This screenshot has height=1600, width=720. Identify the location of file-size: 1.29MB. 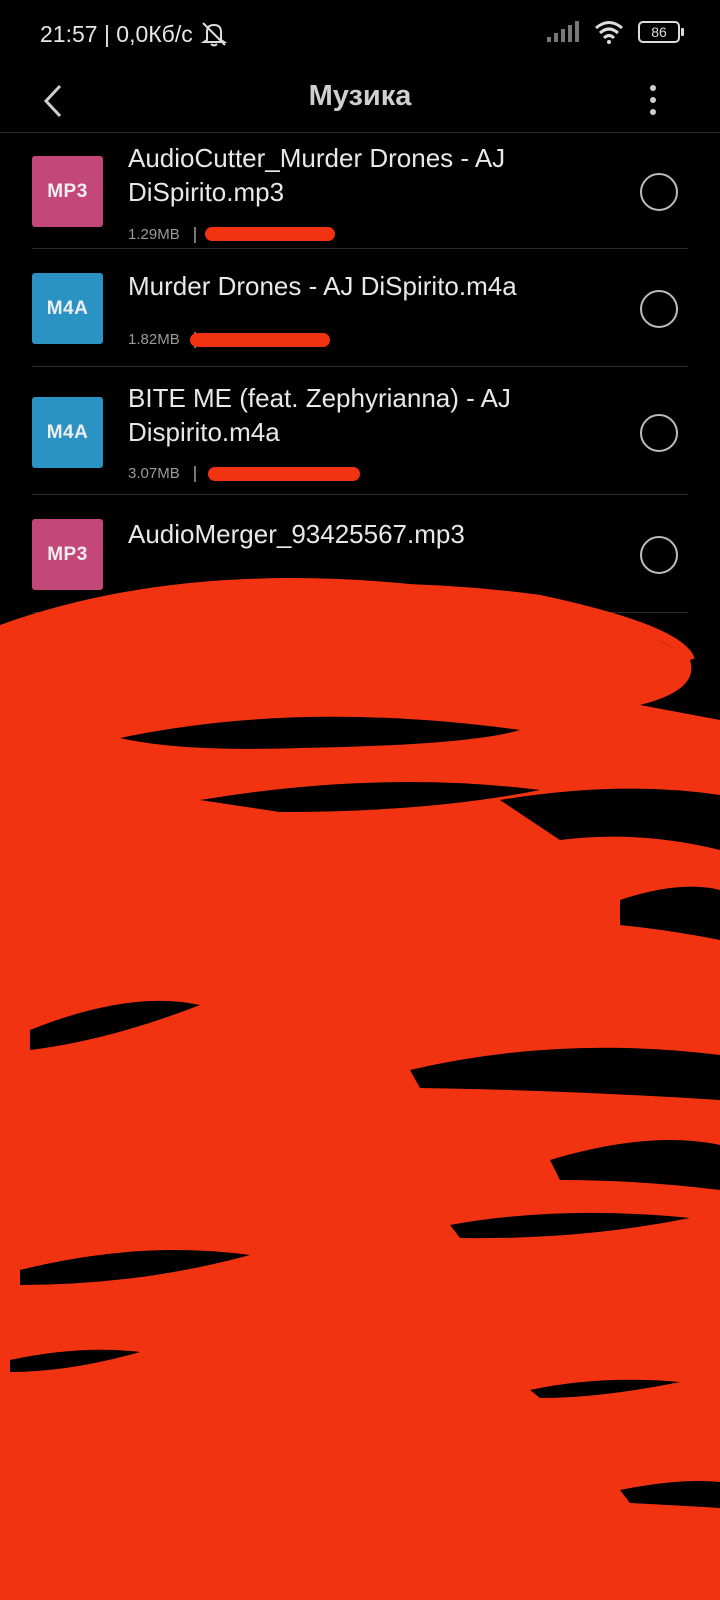
(154, 234).